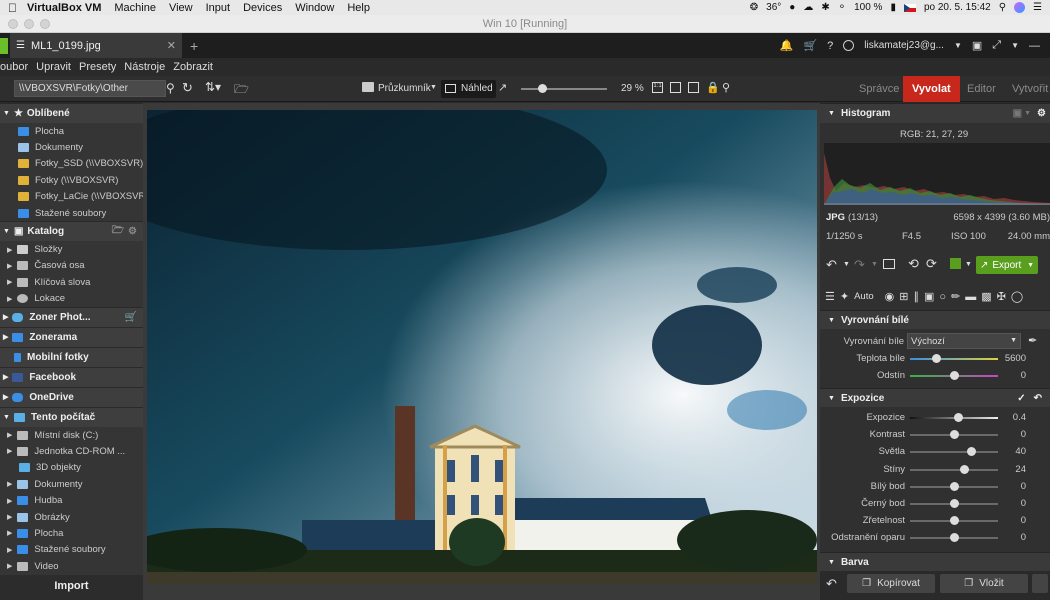 The image size is (1050, 600). What do you see at coordinates (984, 583) in the screenshot?
I see `paste-button: ❐ Vložit` at bounding box center [984, 583].